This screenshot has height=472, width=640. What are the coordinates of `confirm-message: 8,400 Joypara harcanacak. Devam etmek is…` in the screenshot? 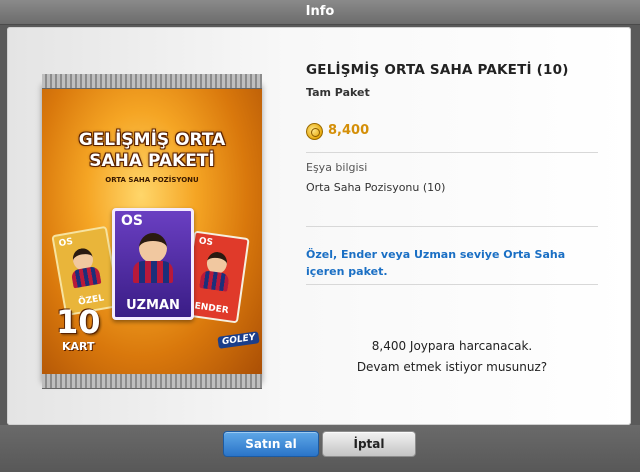 It's located at (452, 357).